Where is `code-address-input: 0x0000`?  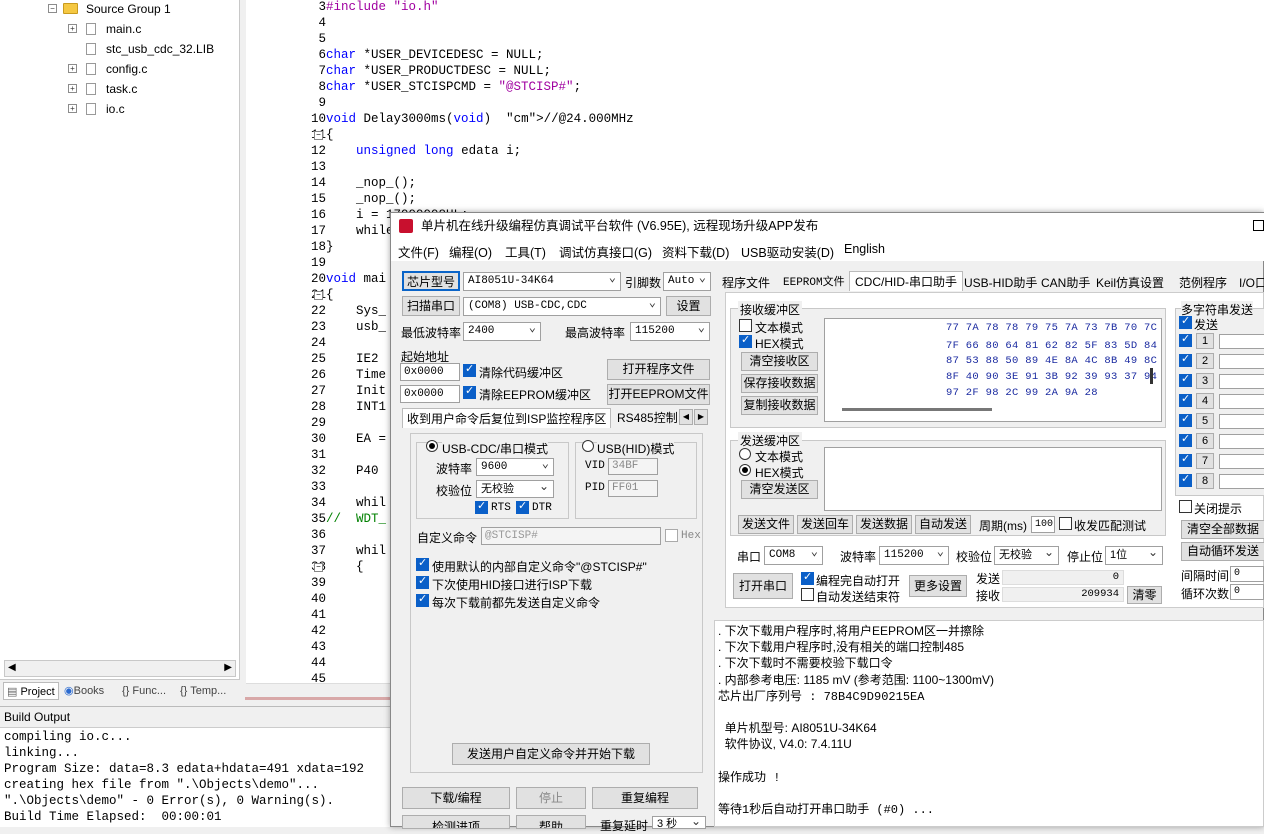 code-address-input: 0x0000 is located at coordinates (430, 372).